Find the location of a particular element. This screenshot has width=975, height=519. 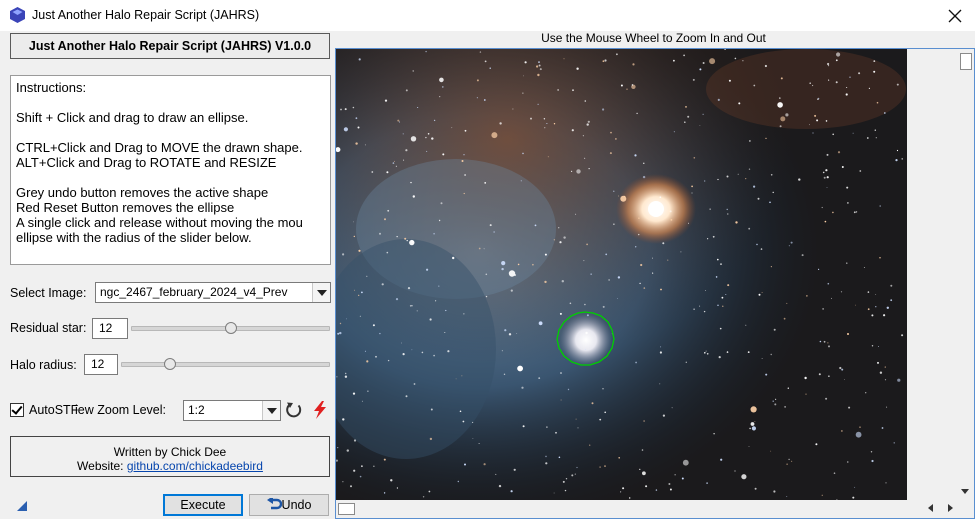

instructions-line: ALT+Click and Drag to ROTATE and RESIZE is located at coordinates (146, 162).